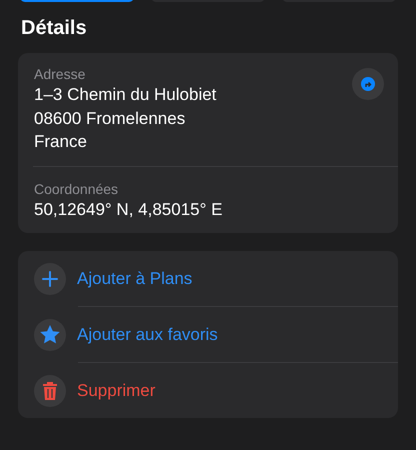 The height and width of the screenshot is (450, 416). I want to click on directions-button, so click(368, 84).